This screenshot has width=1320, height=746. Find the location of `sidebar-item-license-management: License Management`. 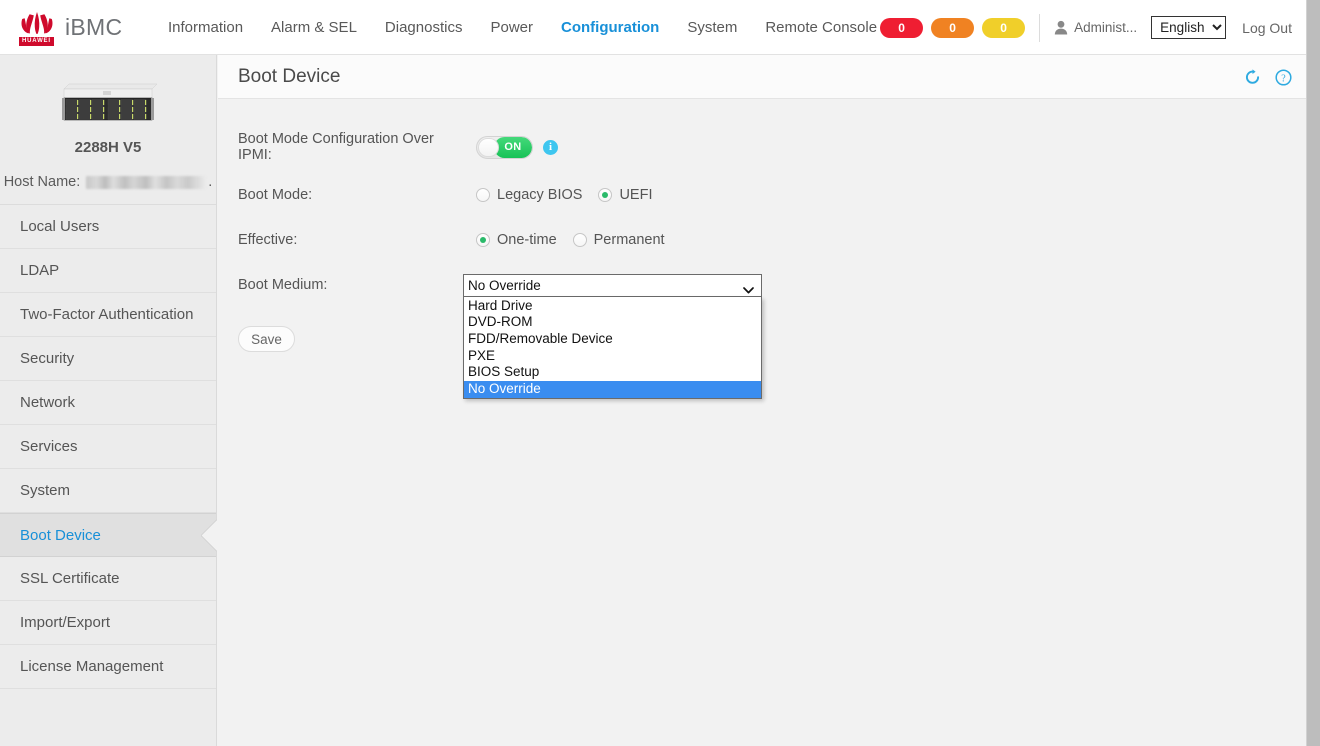

sidebar-item-license-management: License Management is located at coordinates (108, 667).